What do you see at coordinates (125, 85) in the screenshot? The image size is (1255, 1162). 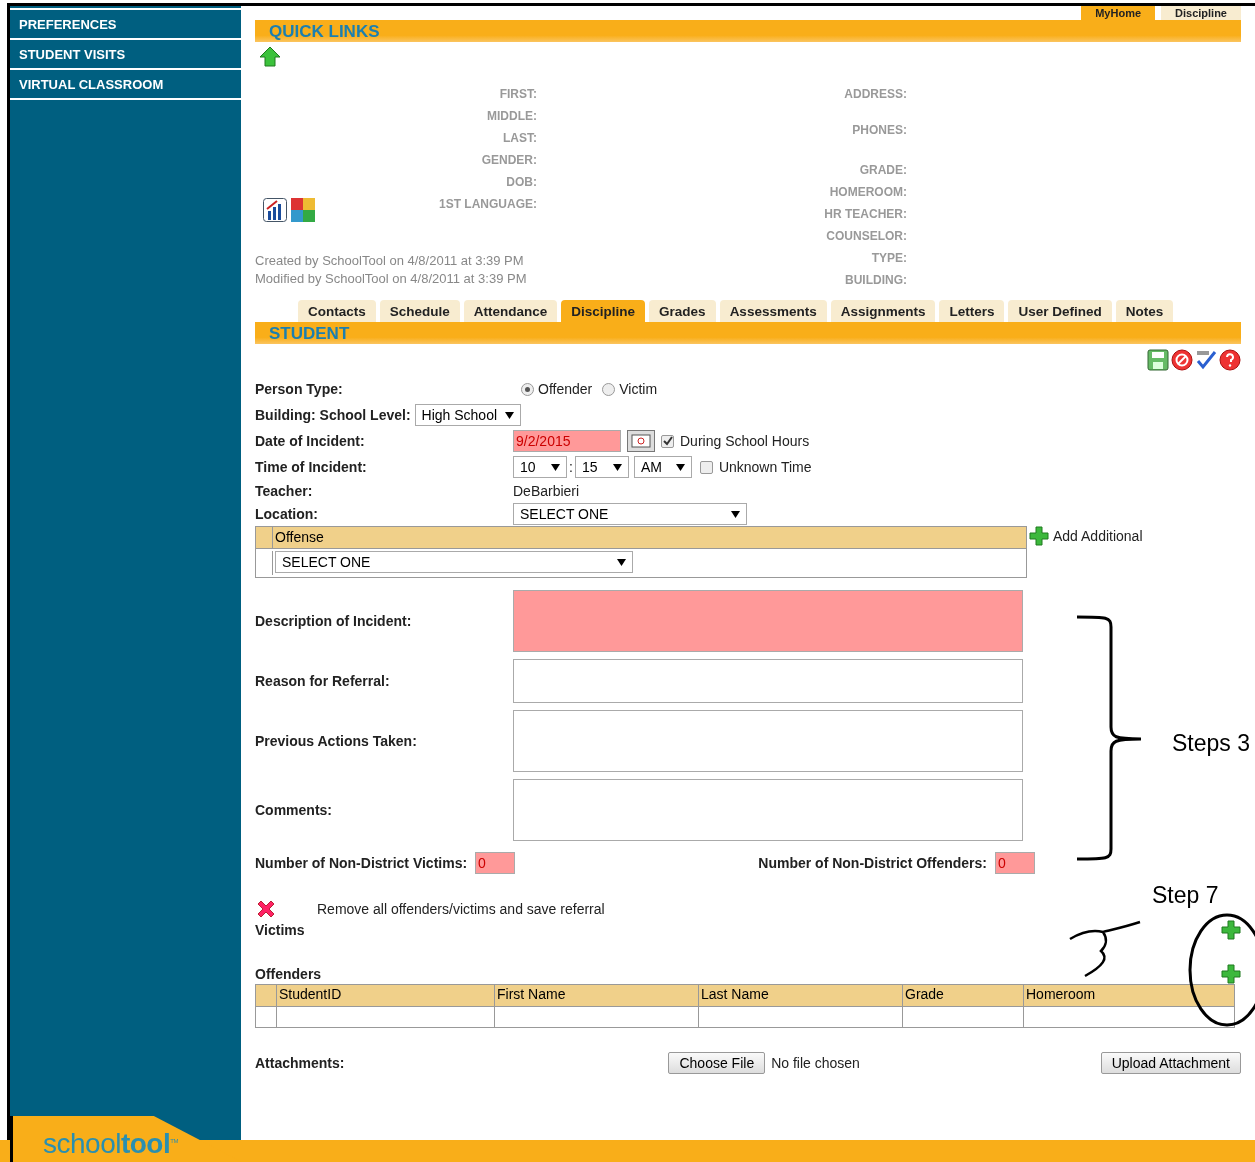 I see `sidebar-item: VIRTUAL CLASSROOM` at bounding box center [125, 85].